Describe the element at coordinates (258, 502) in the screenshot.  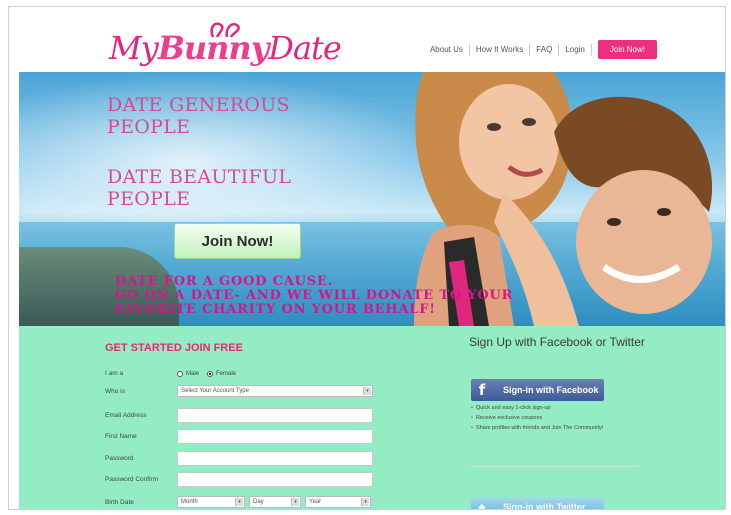
I see `birth-day-value: Day` at that location.